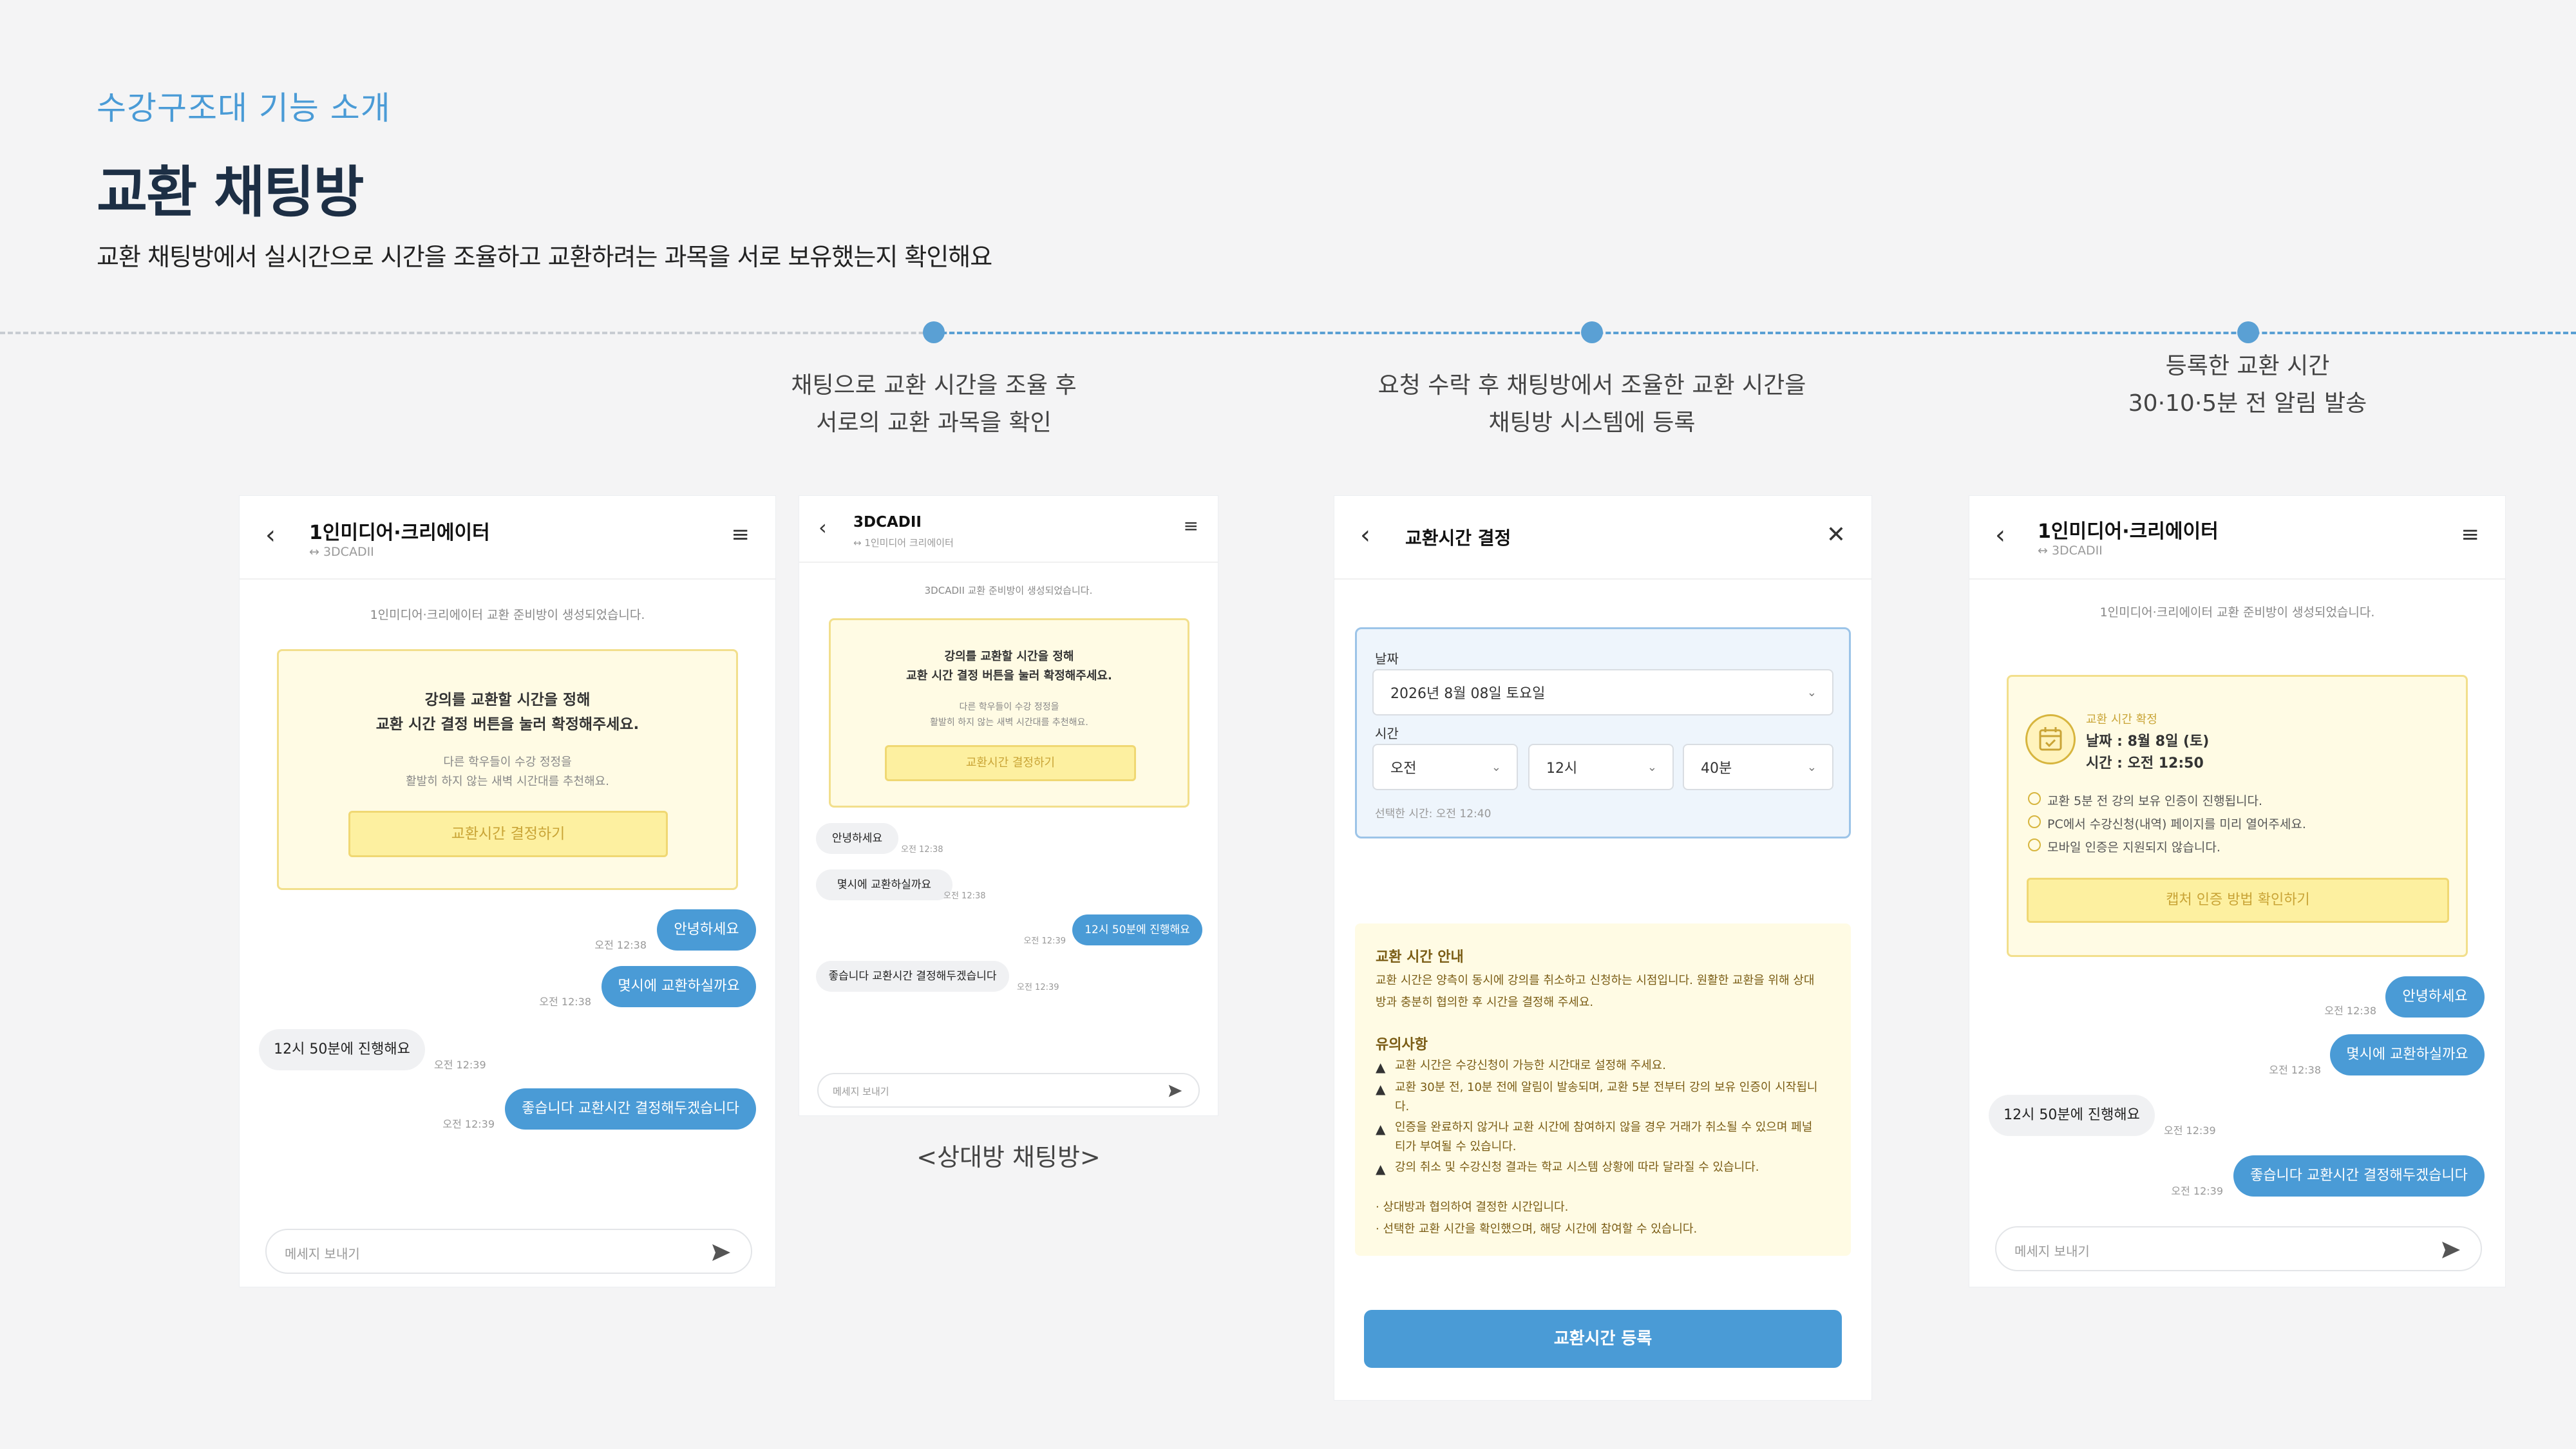 The image size is (2576, 1449). What do you see at coordinates (2167, 823) in the screenshot?
I see `check-item: PC에서 수강신청(내역) 페이지를 미리 열어주세요.` at bounding box center [2167, 823].